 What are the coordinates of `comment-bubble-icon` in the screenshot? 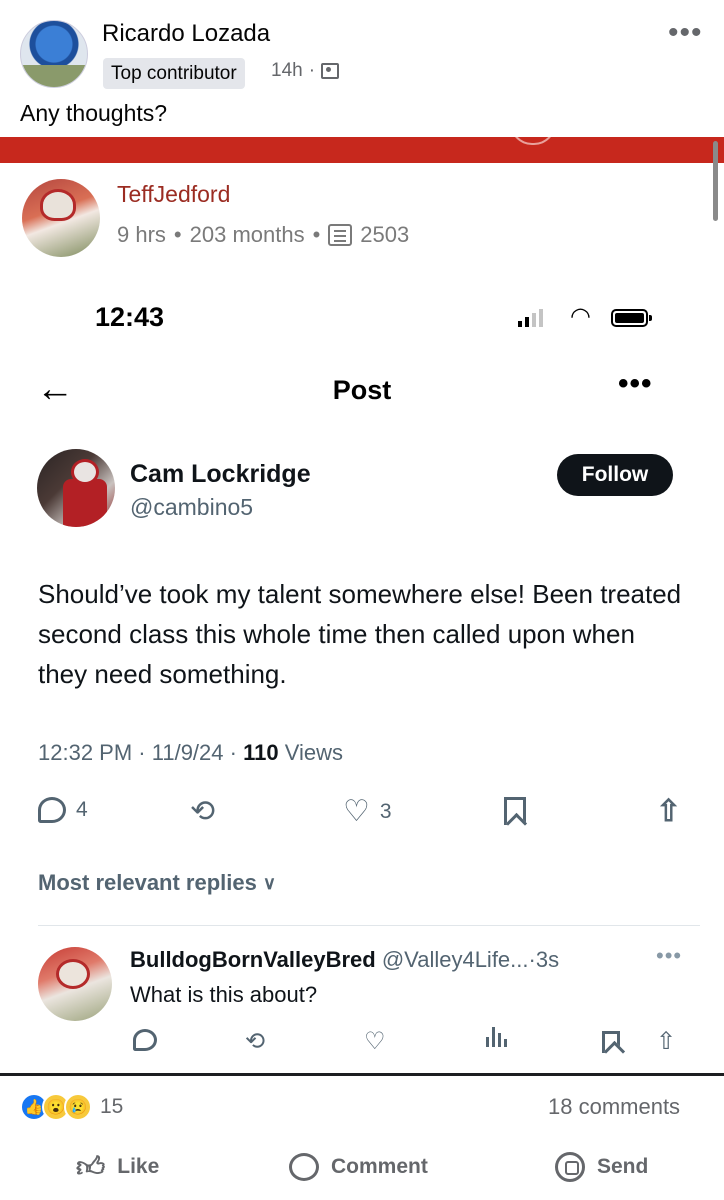 It's located at (304, 1167).